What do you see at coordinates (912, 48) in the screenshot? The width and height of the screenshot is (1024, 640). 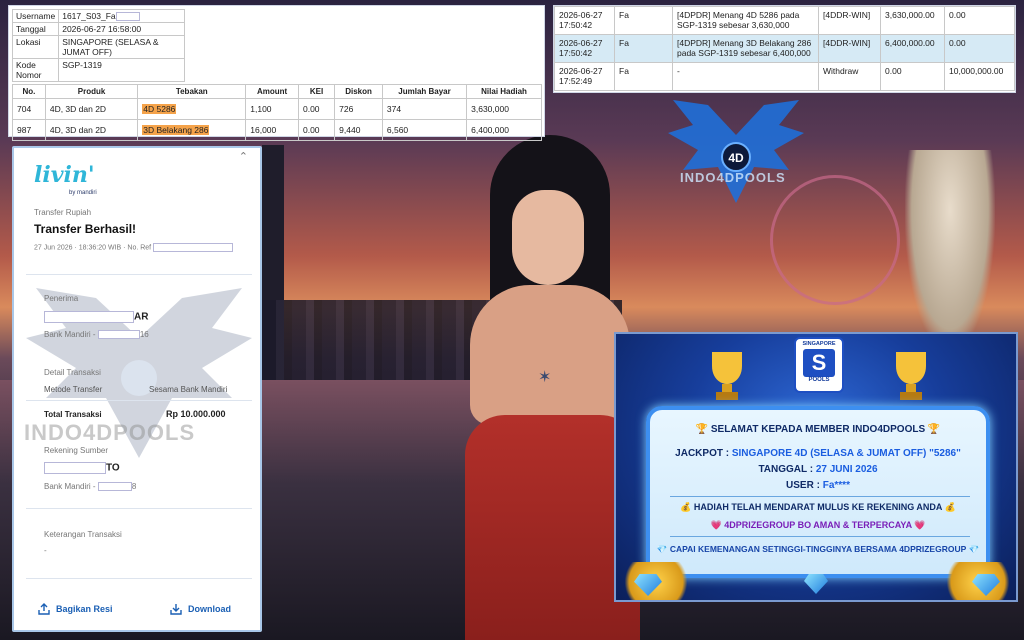 I see `cell-credit: 6,400,000.00` at bounding box center [912, 48].